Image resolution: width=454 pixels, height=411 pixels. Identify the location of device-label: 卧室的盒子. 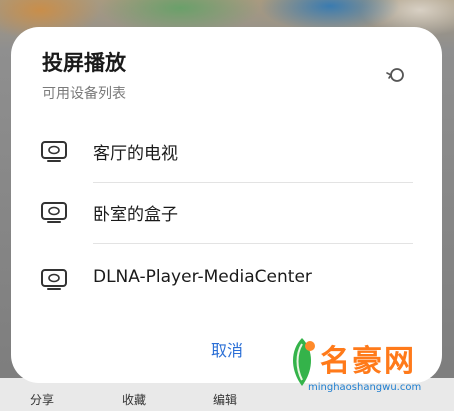
(135, 215).